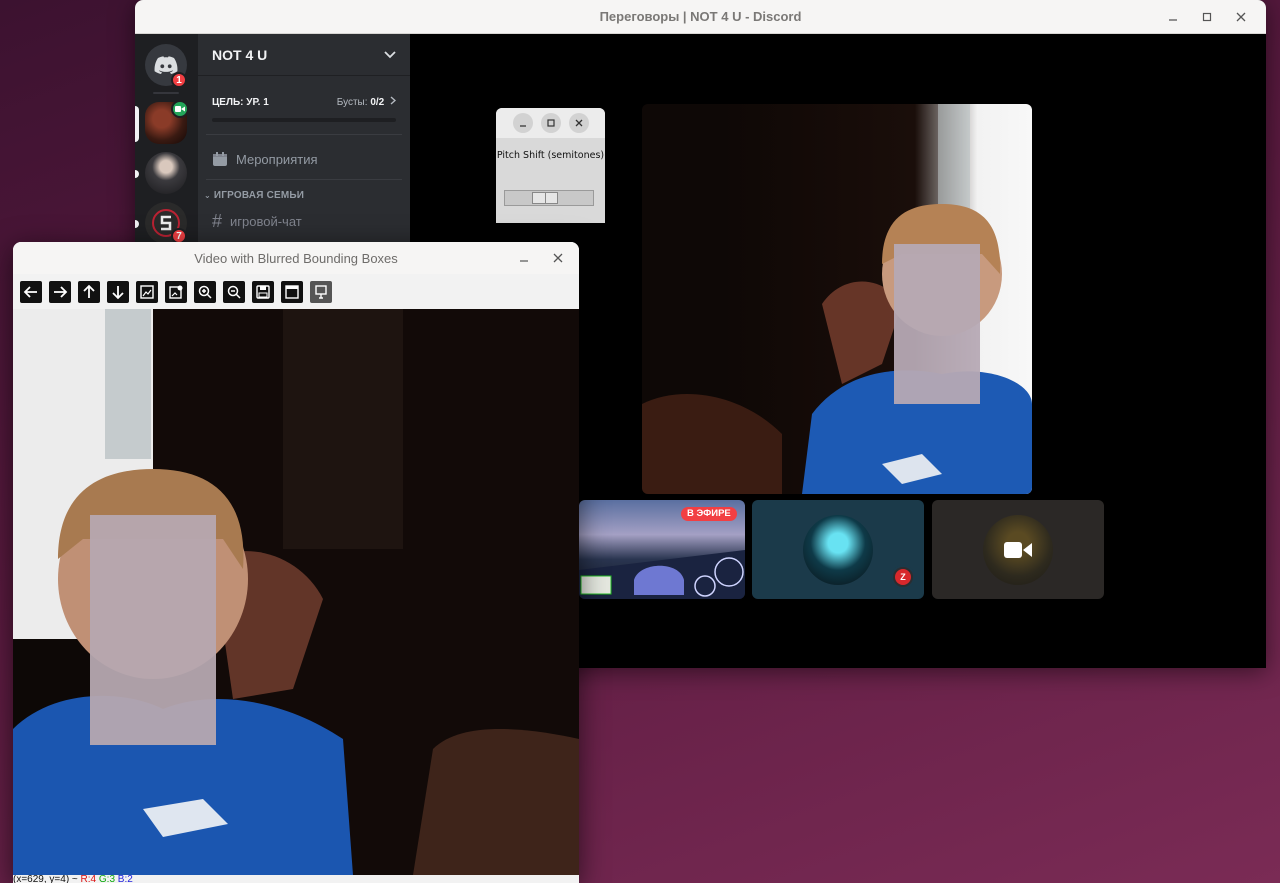  I want to click on video-frame, so click(837, 299).